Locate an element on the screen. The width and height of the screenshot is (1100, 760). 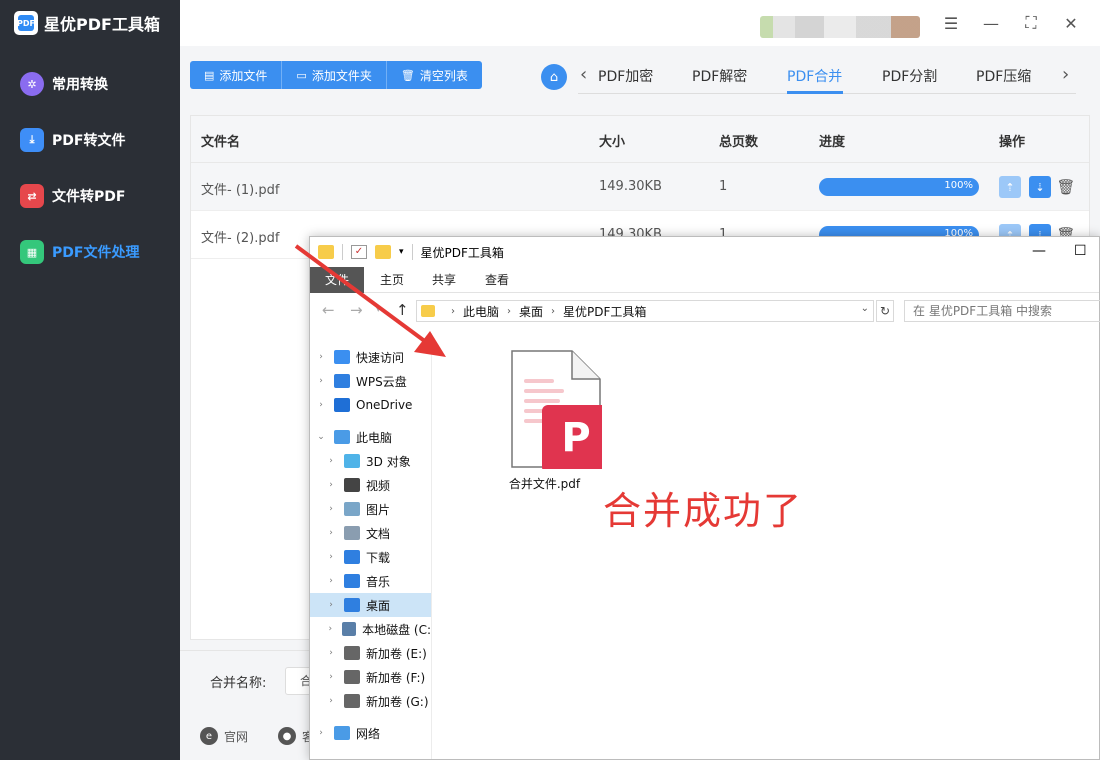
onedrive-icon is located at coordinates (342, 405).